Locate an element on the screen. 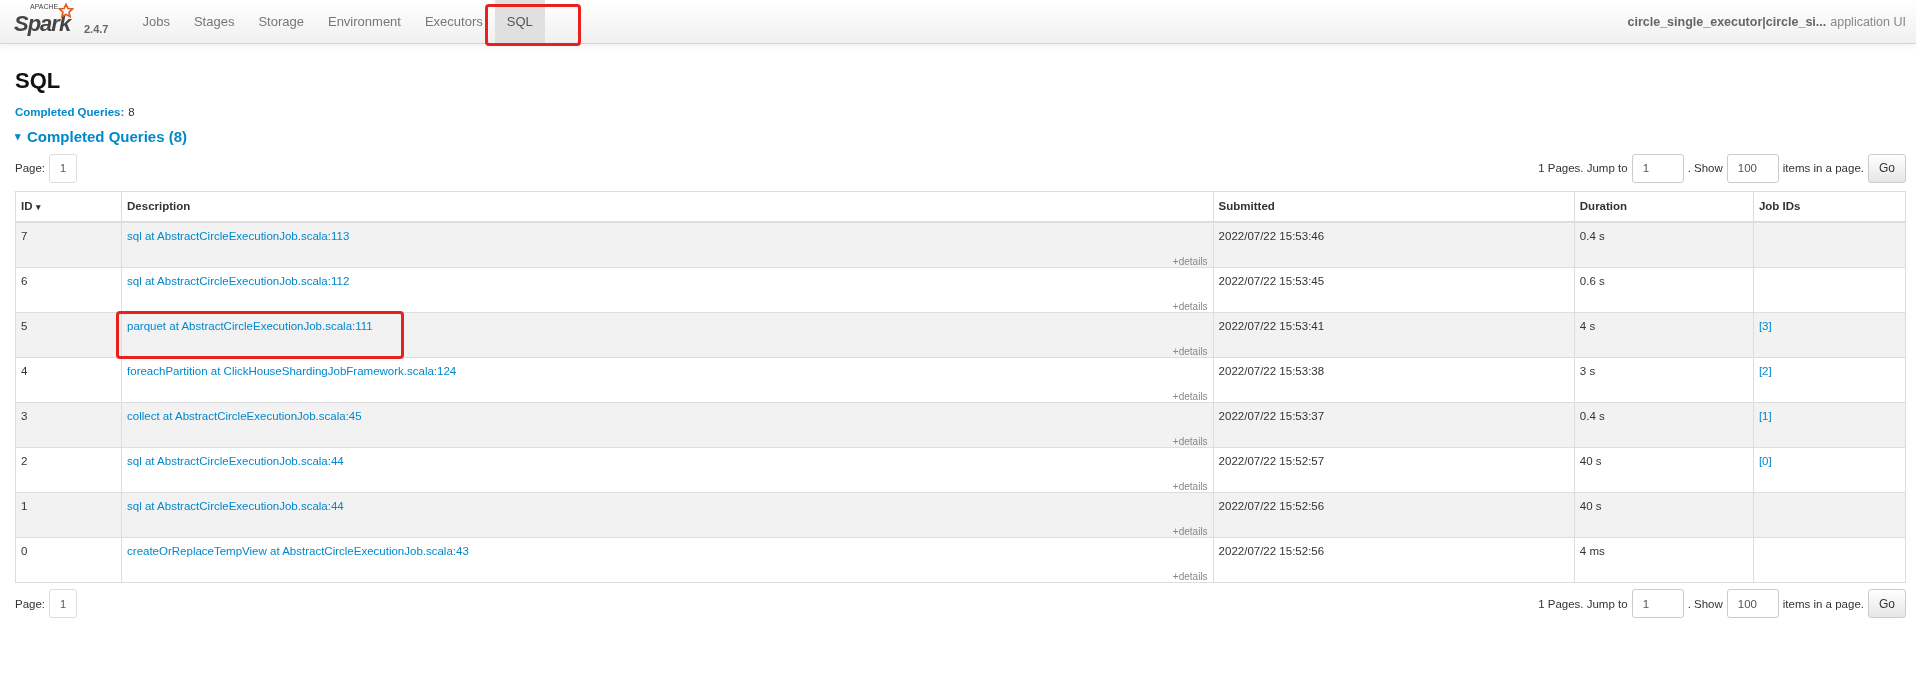 The image size is (1916, 674). job-id-link: [2] is located at coordinates (1765, 370).